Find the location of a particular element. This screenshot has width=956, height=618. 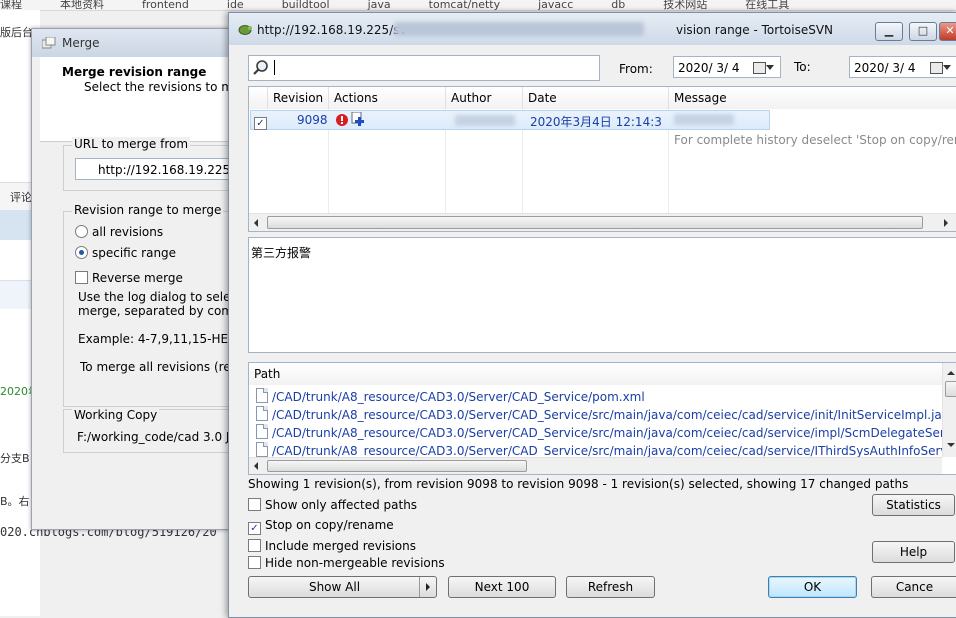

tortoise-app-icon is located at coordinates (245, 29).